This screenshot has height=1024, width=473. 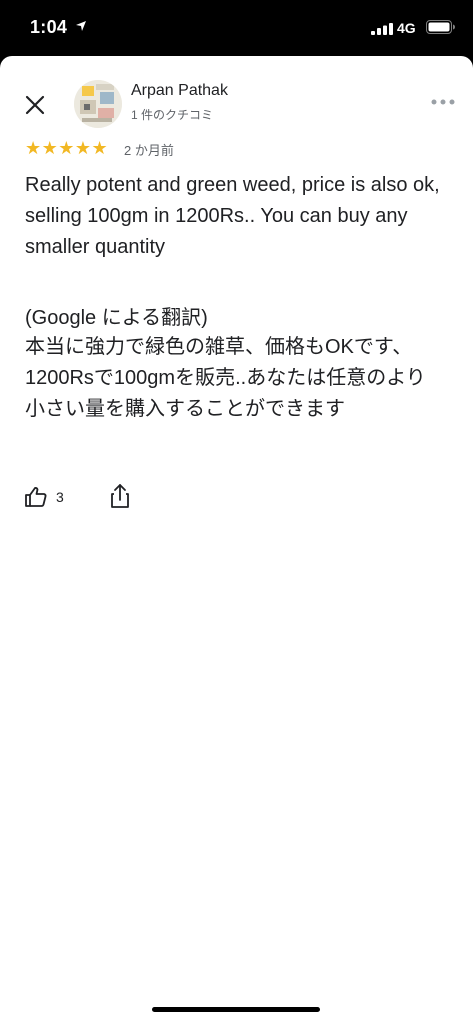 What do you see at coordinates (116, 318) in the screenshot?
I see `translation-label: (Google による翻訳)` at bounding box center [116, 318].